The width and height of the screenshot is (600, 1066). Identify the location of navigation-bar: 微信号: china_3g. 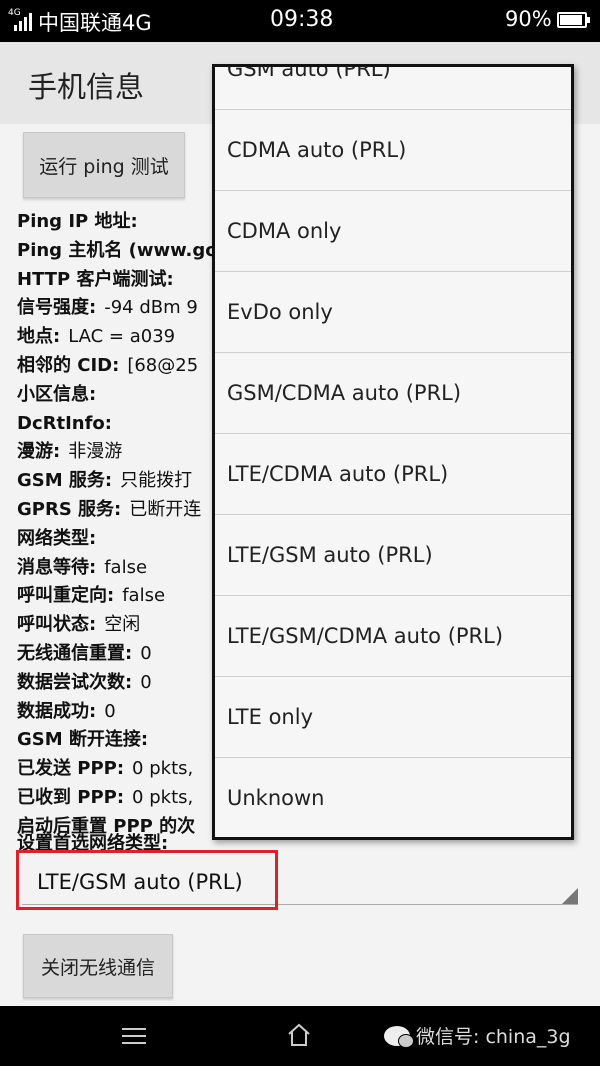
(300, 1036).